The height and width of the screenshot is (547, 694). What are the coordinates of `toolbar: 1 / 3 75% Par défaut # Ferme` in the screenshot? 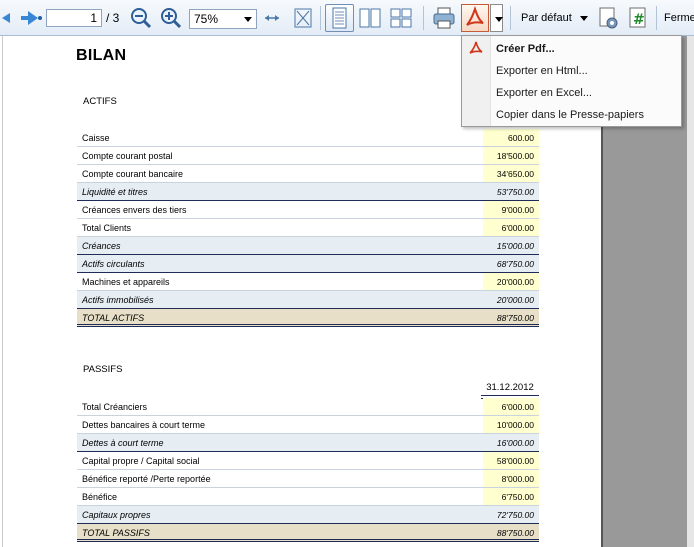 It's located at (347, 18).